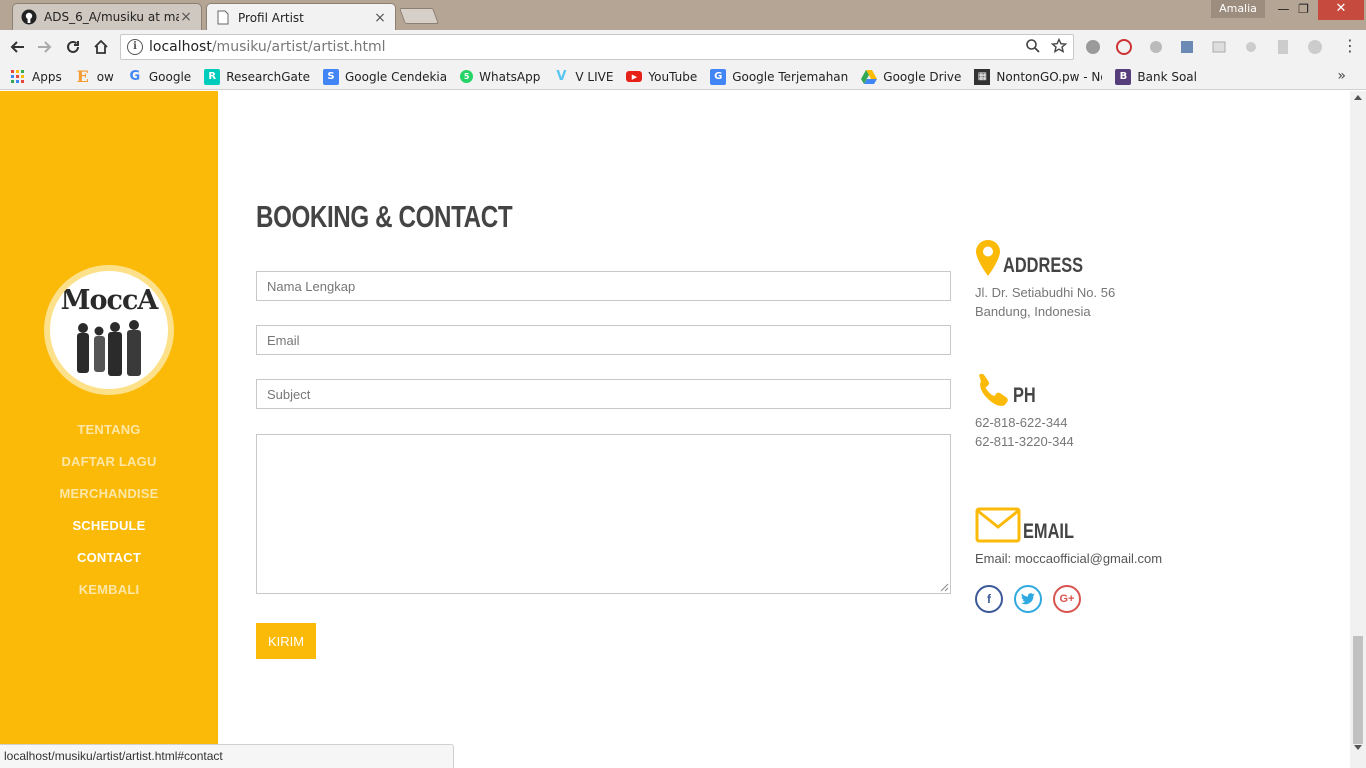 The image size is (1366, 768). I want to click on url-path: /musiku/artist/artist.html, so click(298, 47).